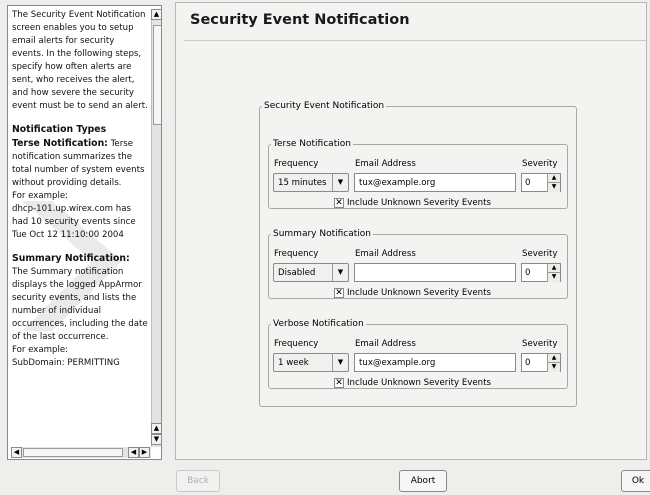 This screenshot has height=495, width=650. What do you see at coordinates (415, 40) in the screenshot?
I see `title-divider` at bounding box center [415, 40].